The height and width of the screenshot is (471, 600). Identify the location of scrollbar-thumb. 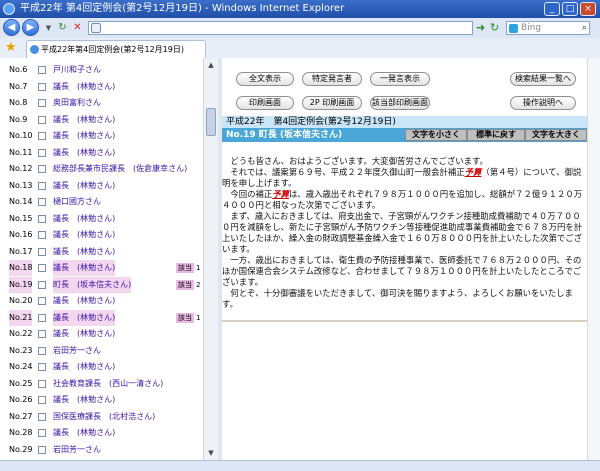
(211, 122).